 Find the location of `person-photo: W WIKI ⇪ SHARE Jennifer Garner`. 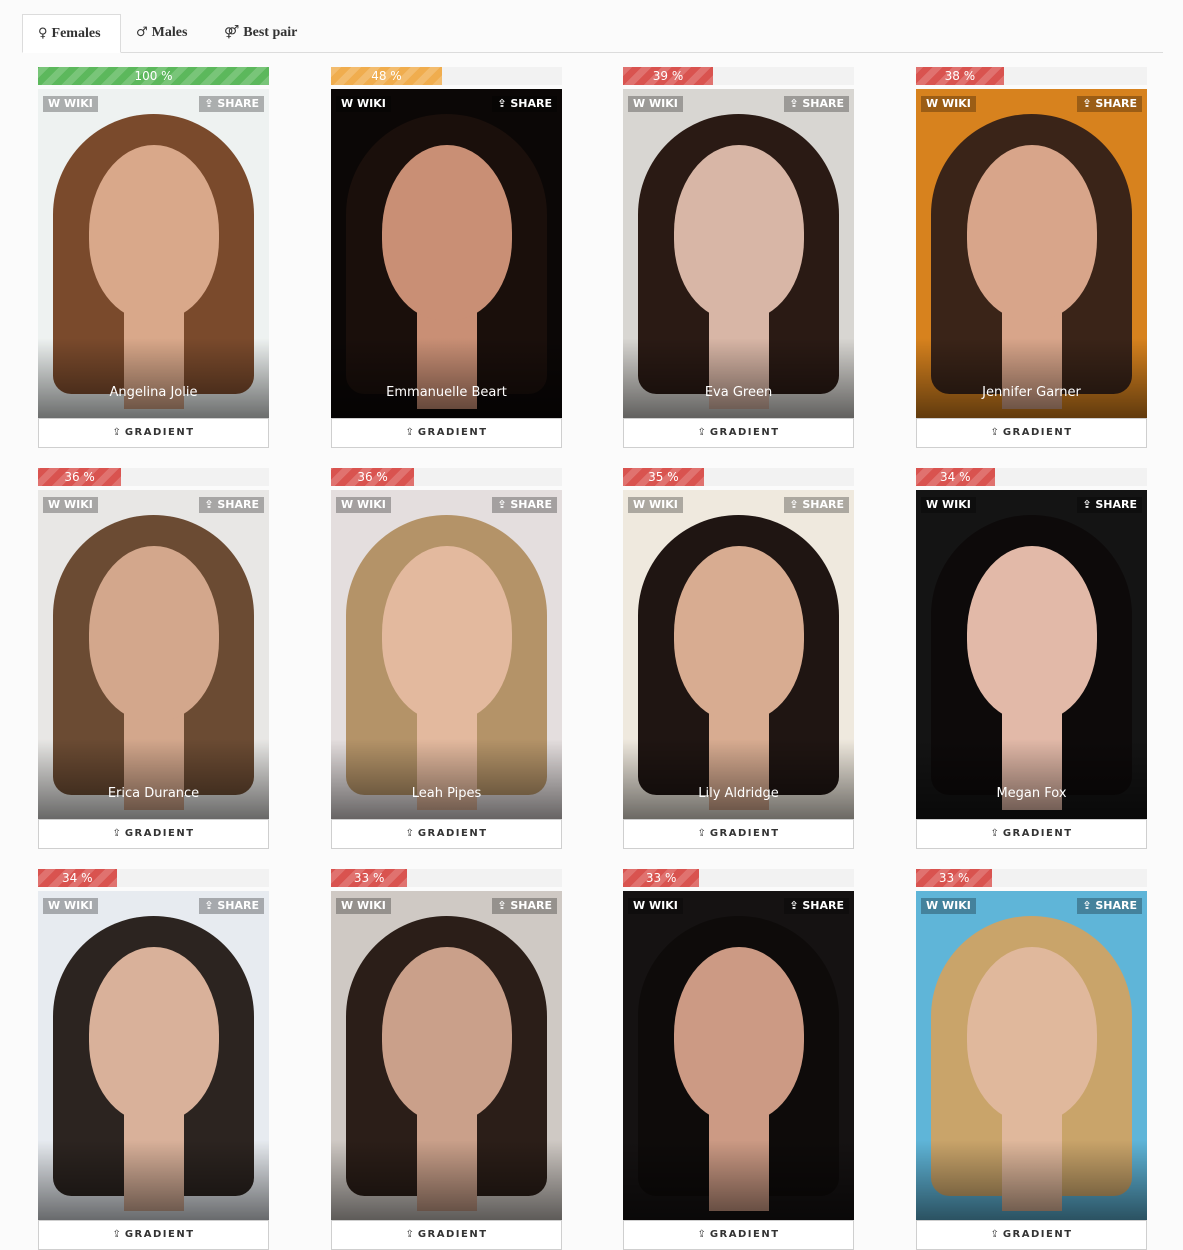

person-photo: W WIKI ⇪ SHARE Jennifer Garner is located at coordinates (1031, 253).